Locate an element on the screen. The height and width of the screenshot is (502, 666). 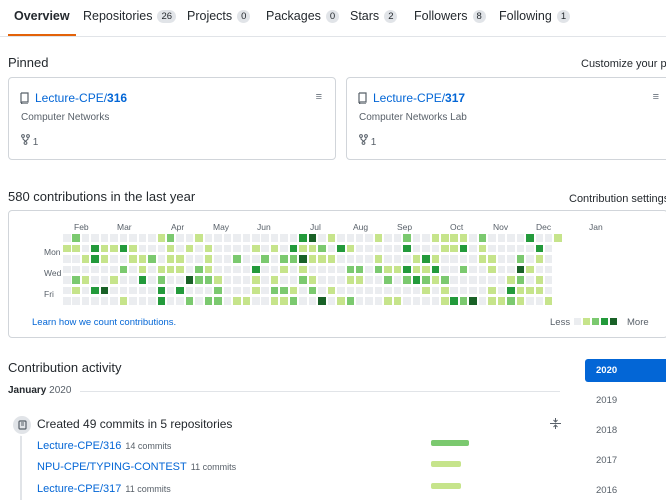
activity-repo-link: Lecture-CPE/316 is located at coordinates (79, 446).